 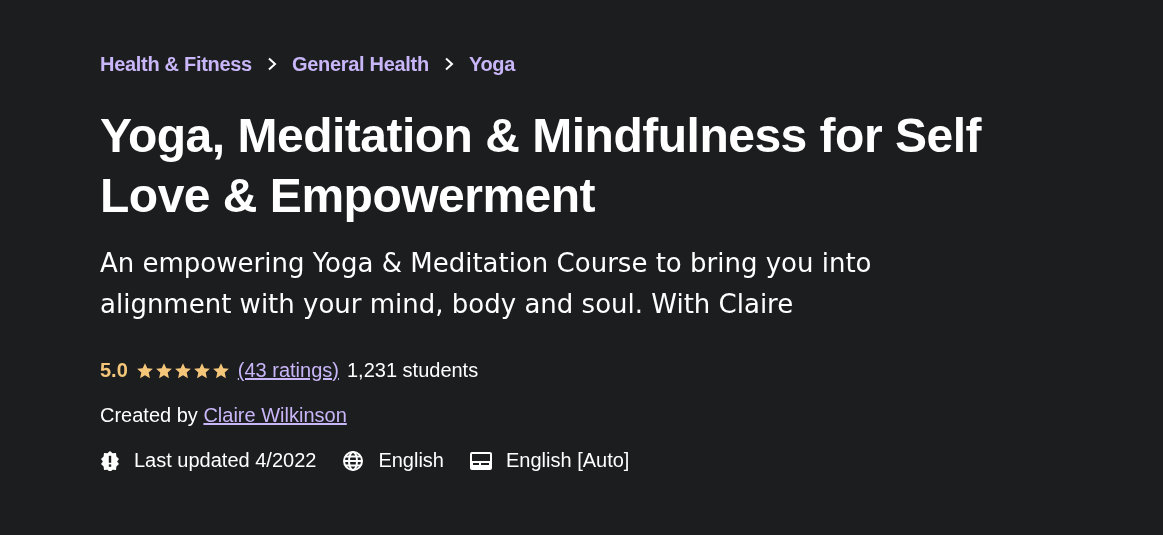 I want to click on ratings-link: (43 ratings), so click(x=288, y=370).